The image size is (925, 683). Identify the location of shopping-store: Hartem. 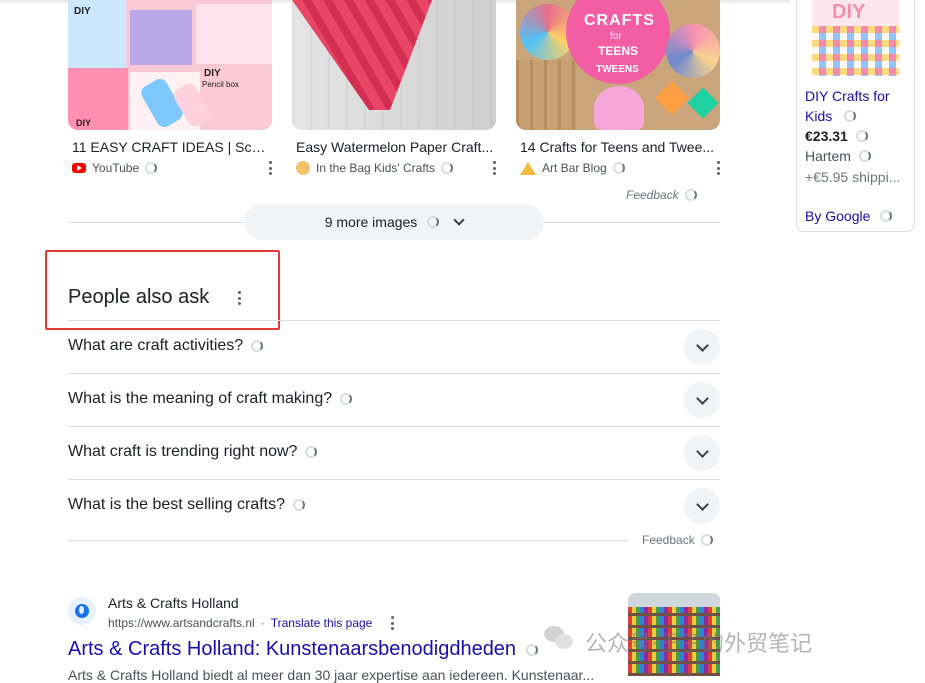
(838, 156).